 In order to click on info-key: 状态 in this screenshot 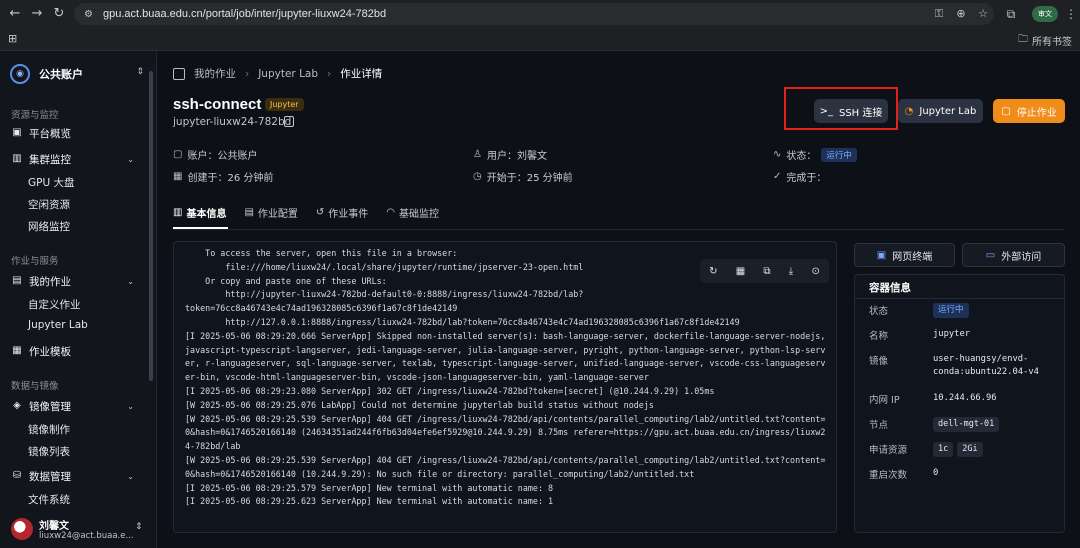, I will do `click(879, 311)`.